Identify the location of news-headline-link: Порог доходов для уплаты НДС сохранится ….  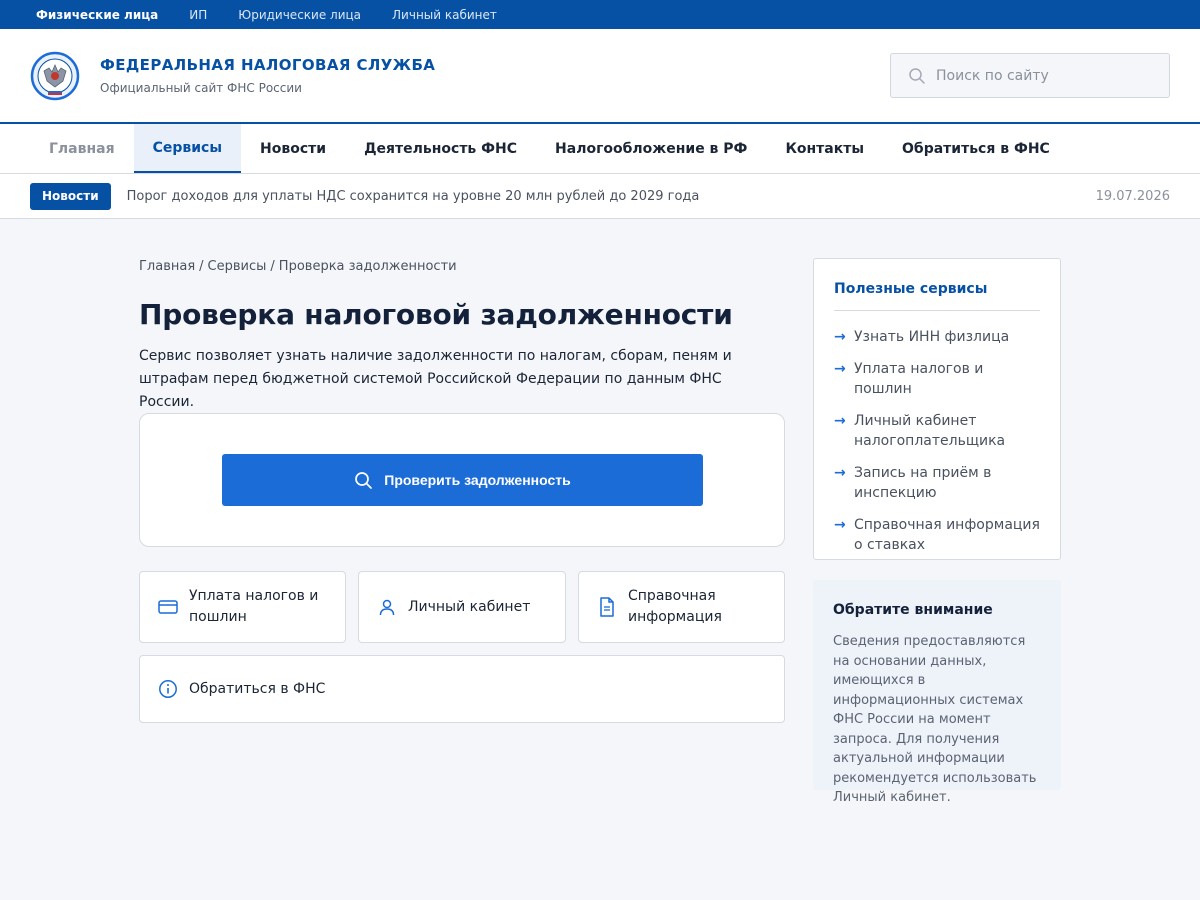
(413, 196).